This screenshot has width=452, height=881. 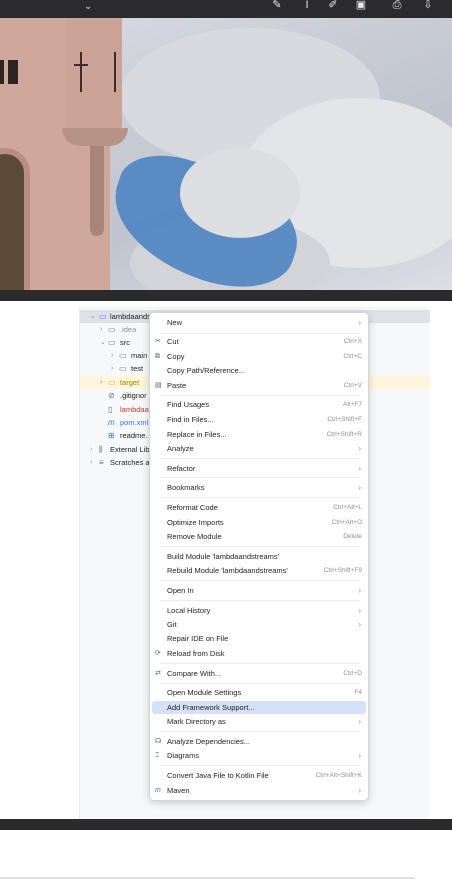 What do you see at coordinates (259, 487) in the screenshot?
I see `menu-item-bookmarks: Bookmarks ›` at bounding box center [259, 487].